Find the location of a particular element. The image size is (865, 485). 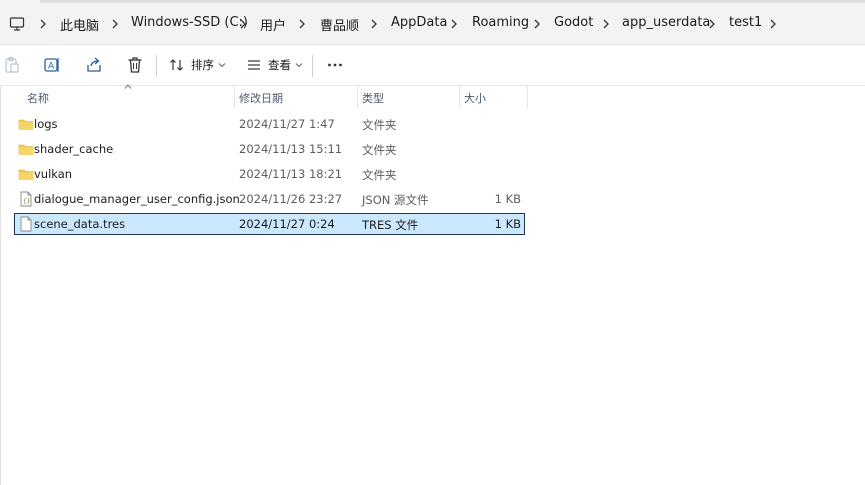

view-button: 查看 is located at coordinates (274, 65).